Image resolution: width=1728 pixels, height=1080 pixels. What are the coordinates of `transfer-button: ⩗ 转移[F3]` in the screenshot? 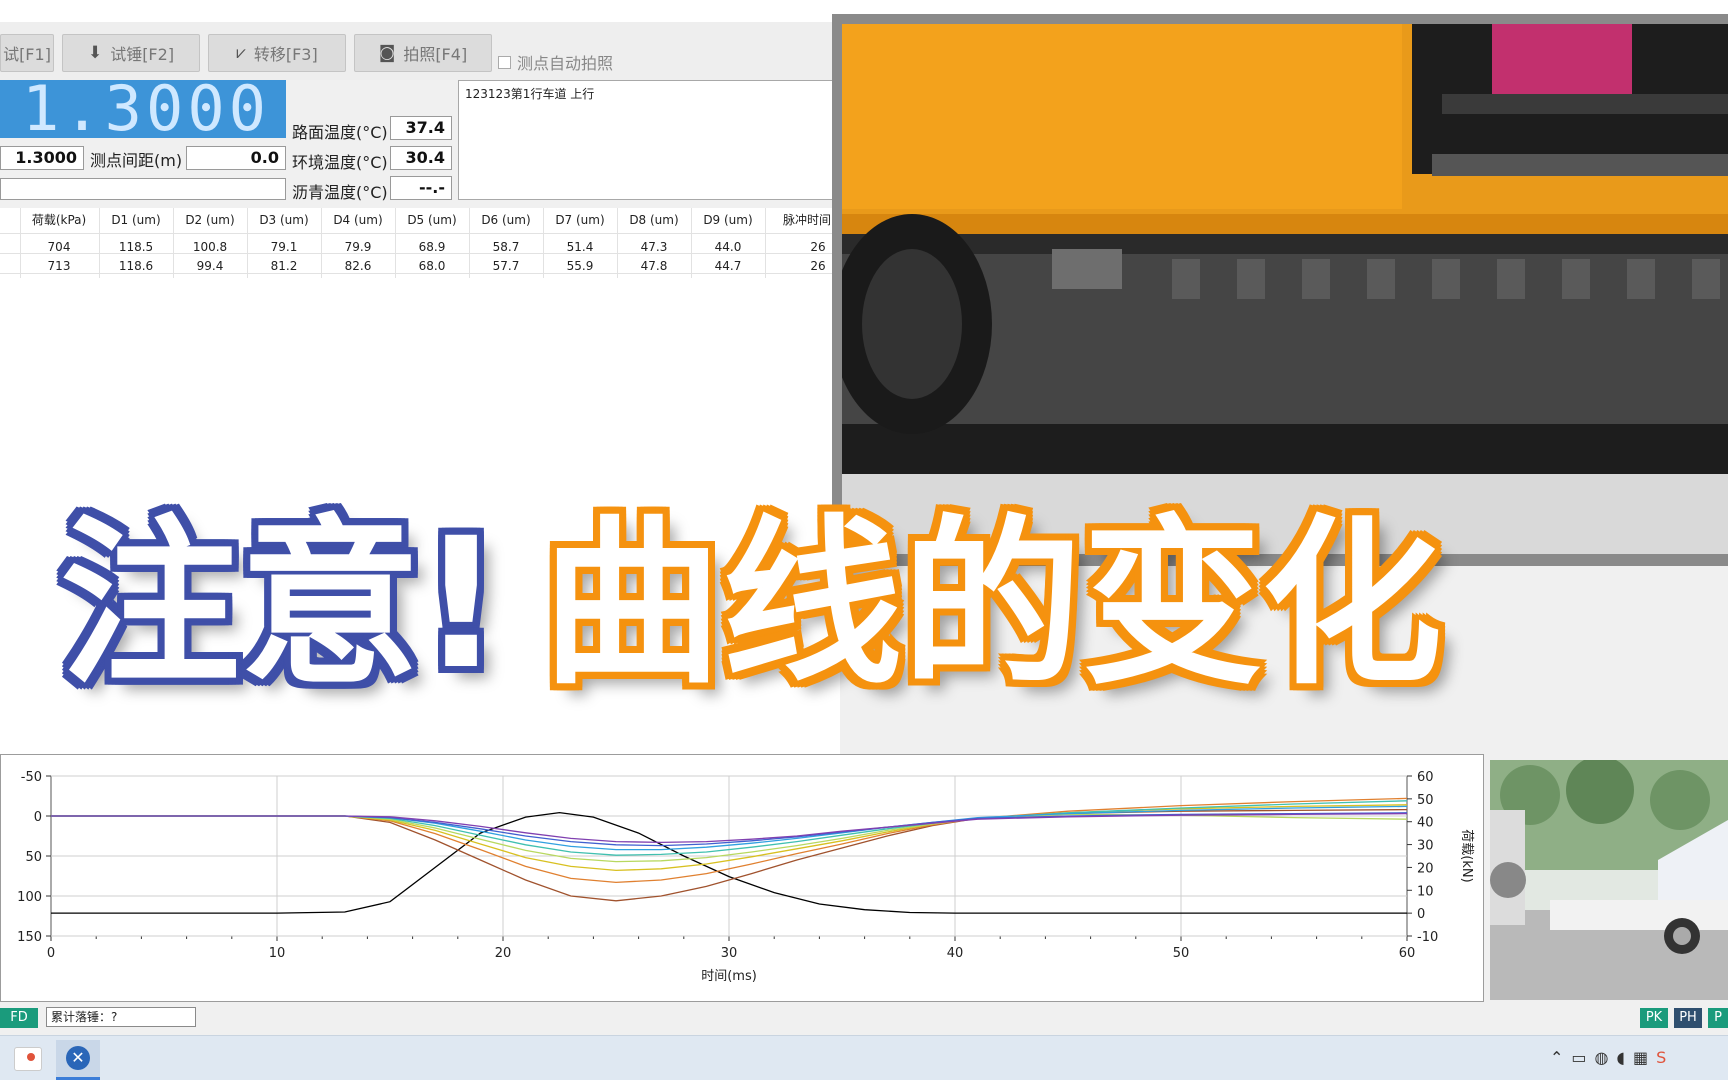 It's located at (277, 53).